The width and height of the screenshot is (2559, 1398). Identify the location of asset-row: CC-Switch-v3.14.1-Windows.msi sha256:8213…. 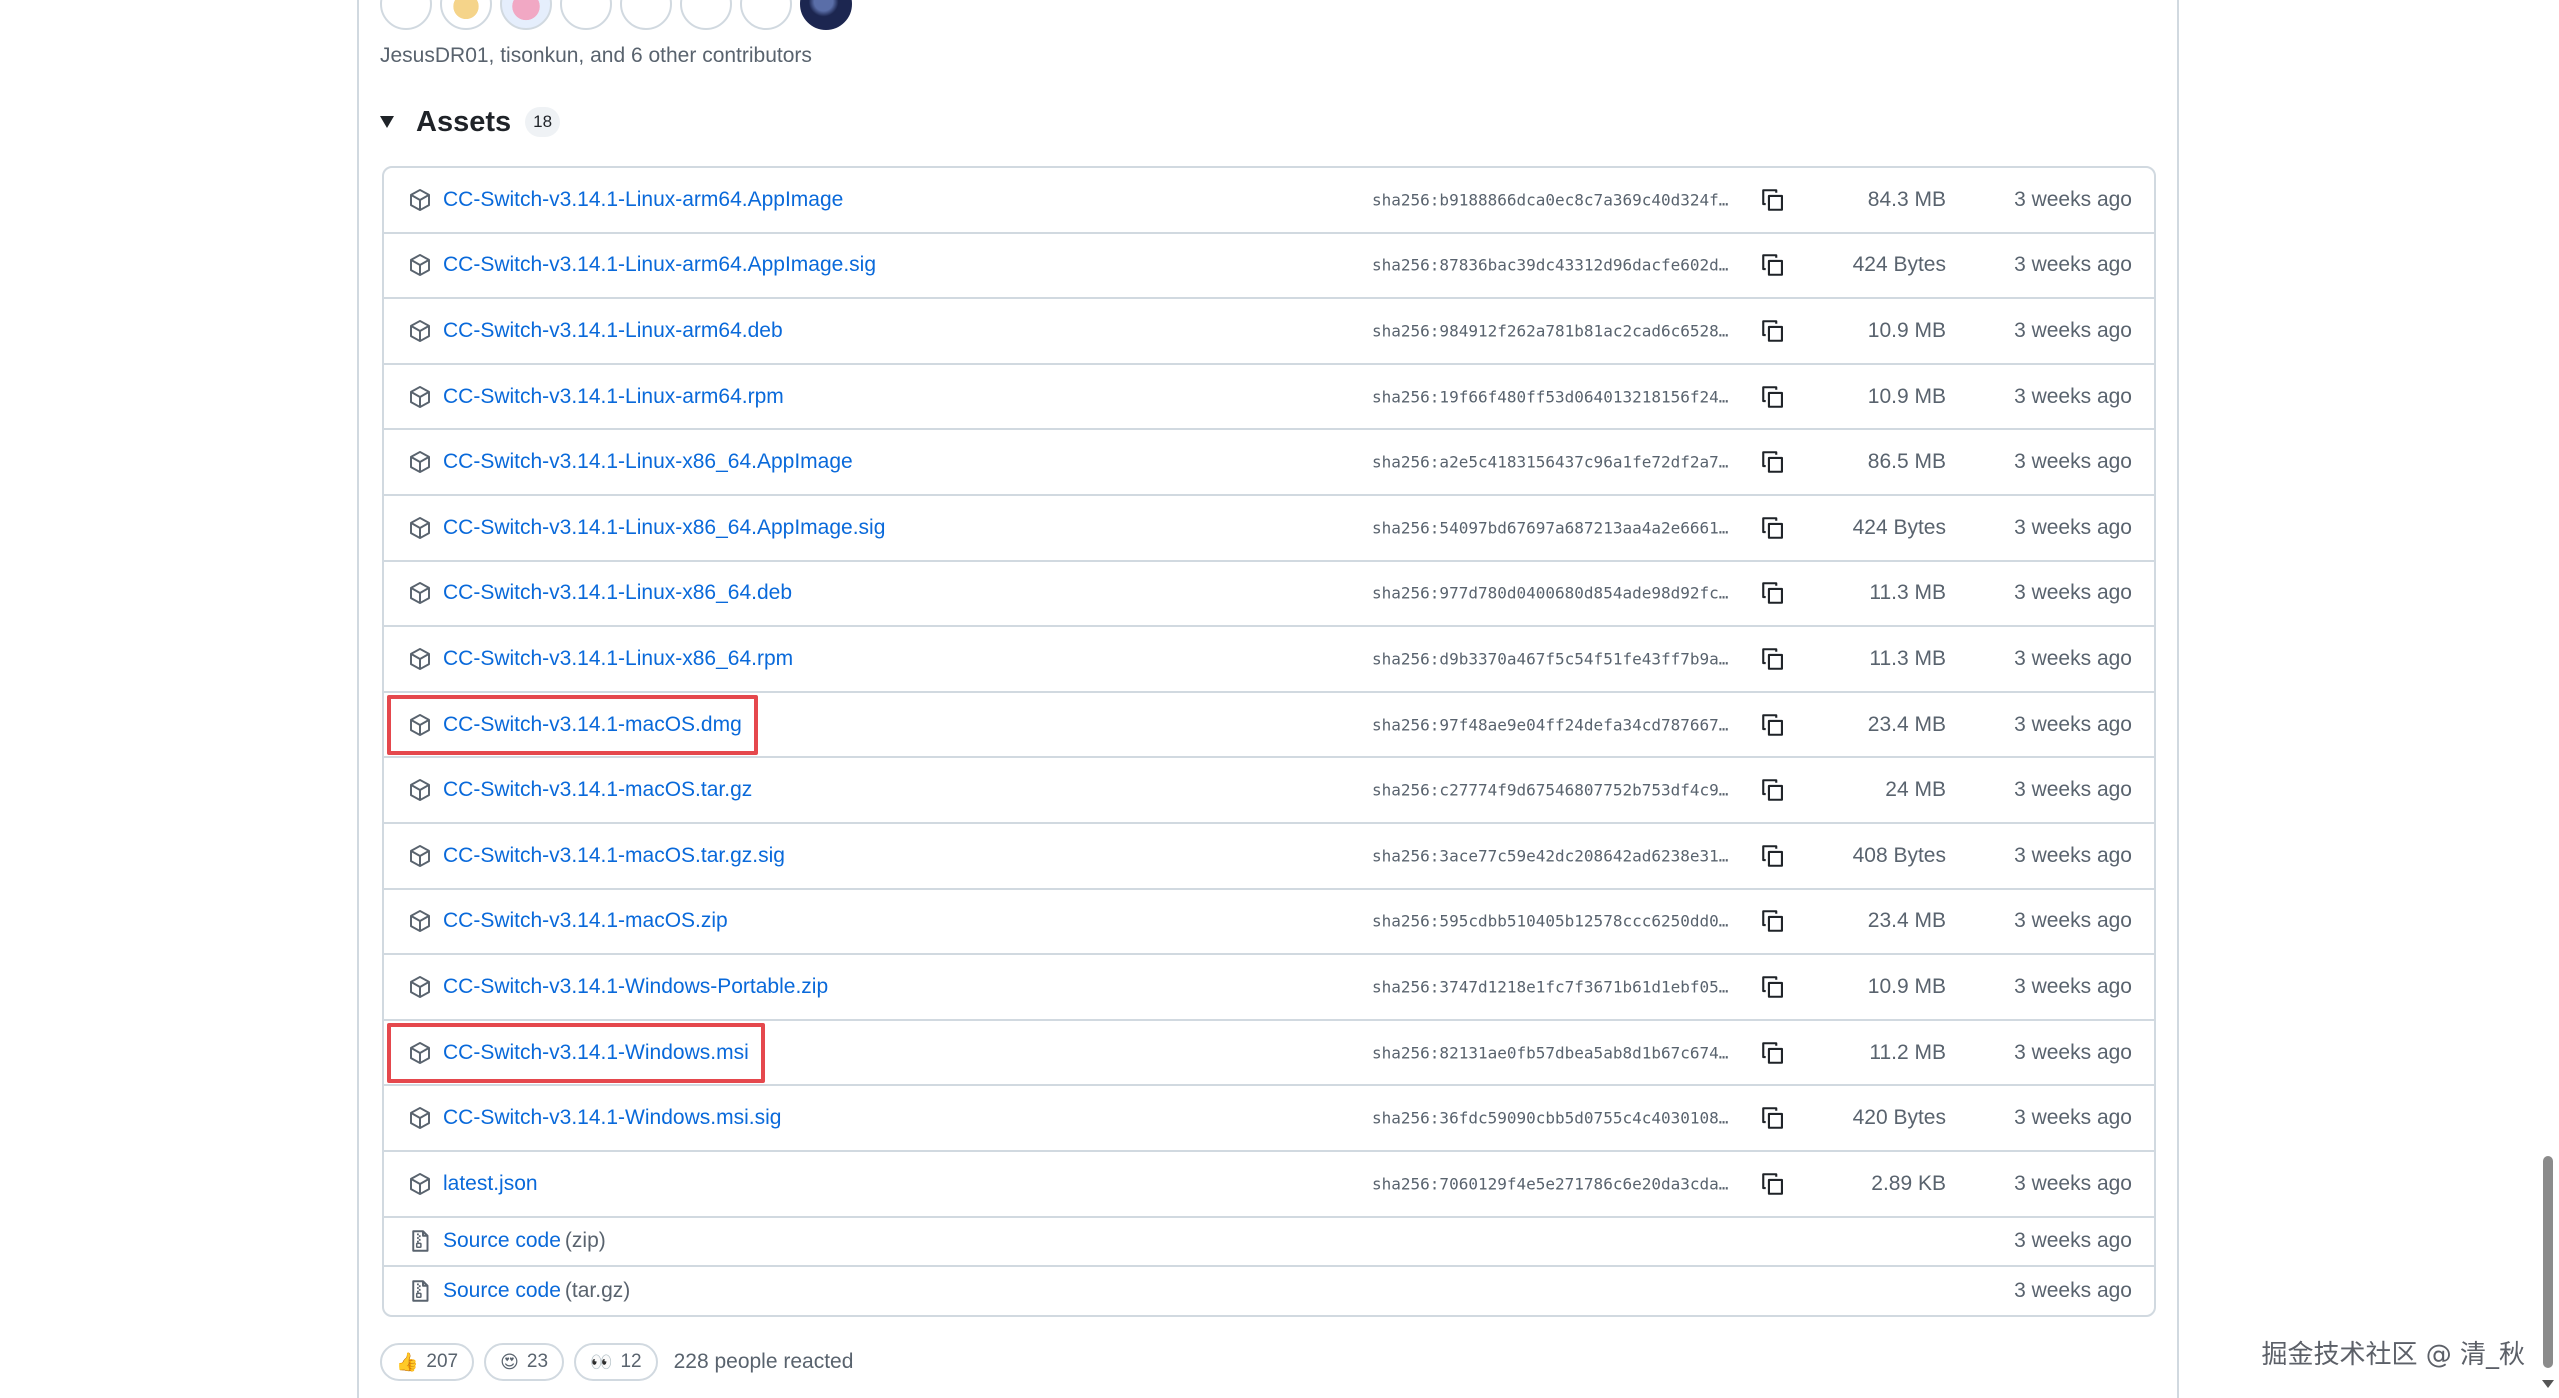
(1269, 1054).